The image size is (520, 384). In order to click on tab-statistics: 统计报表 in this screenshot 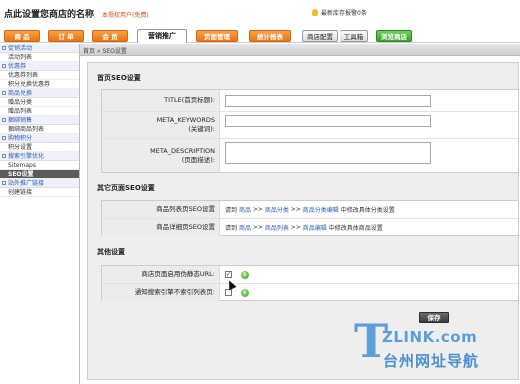, I will do `click(270, 36)`.